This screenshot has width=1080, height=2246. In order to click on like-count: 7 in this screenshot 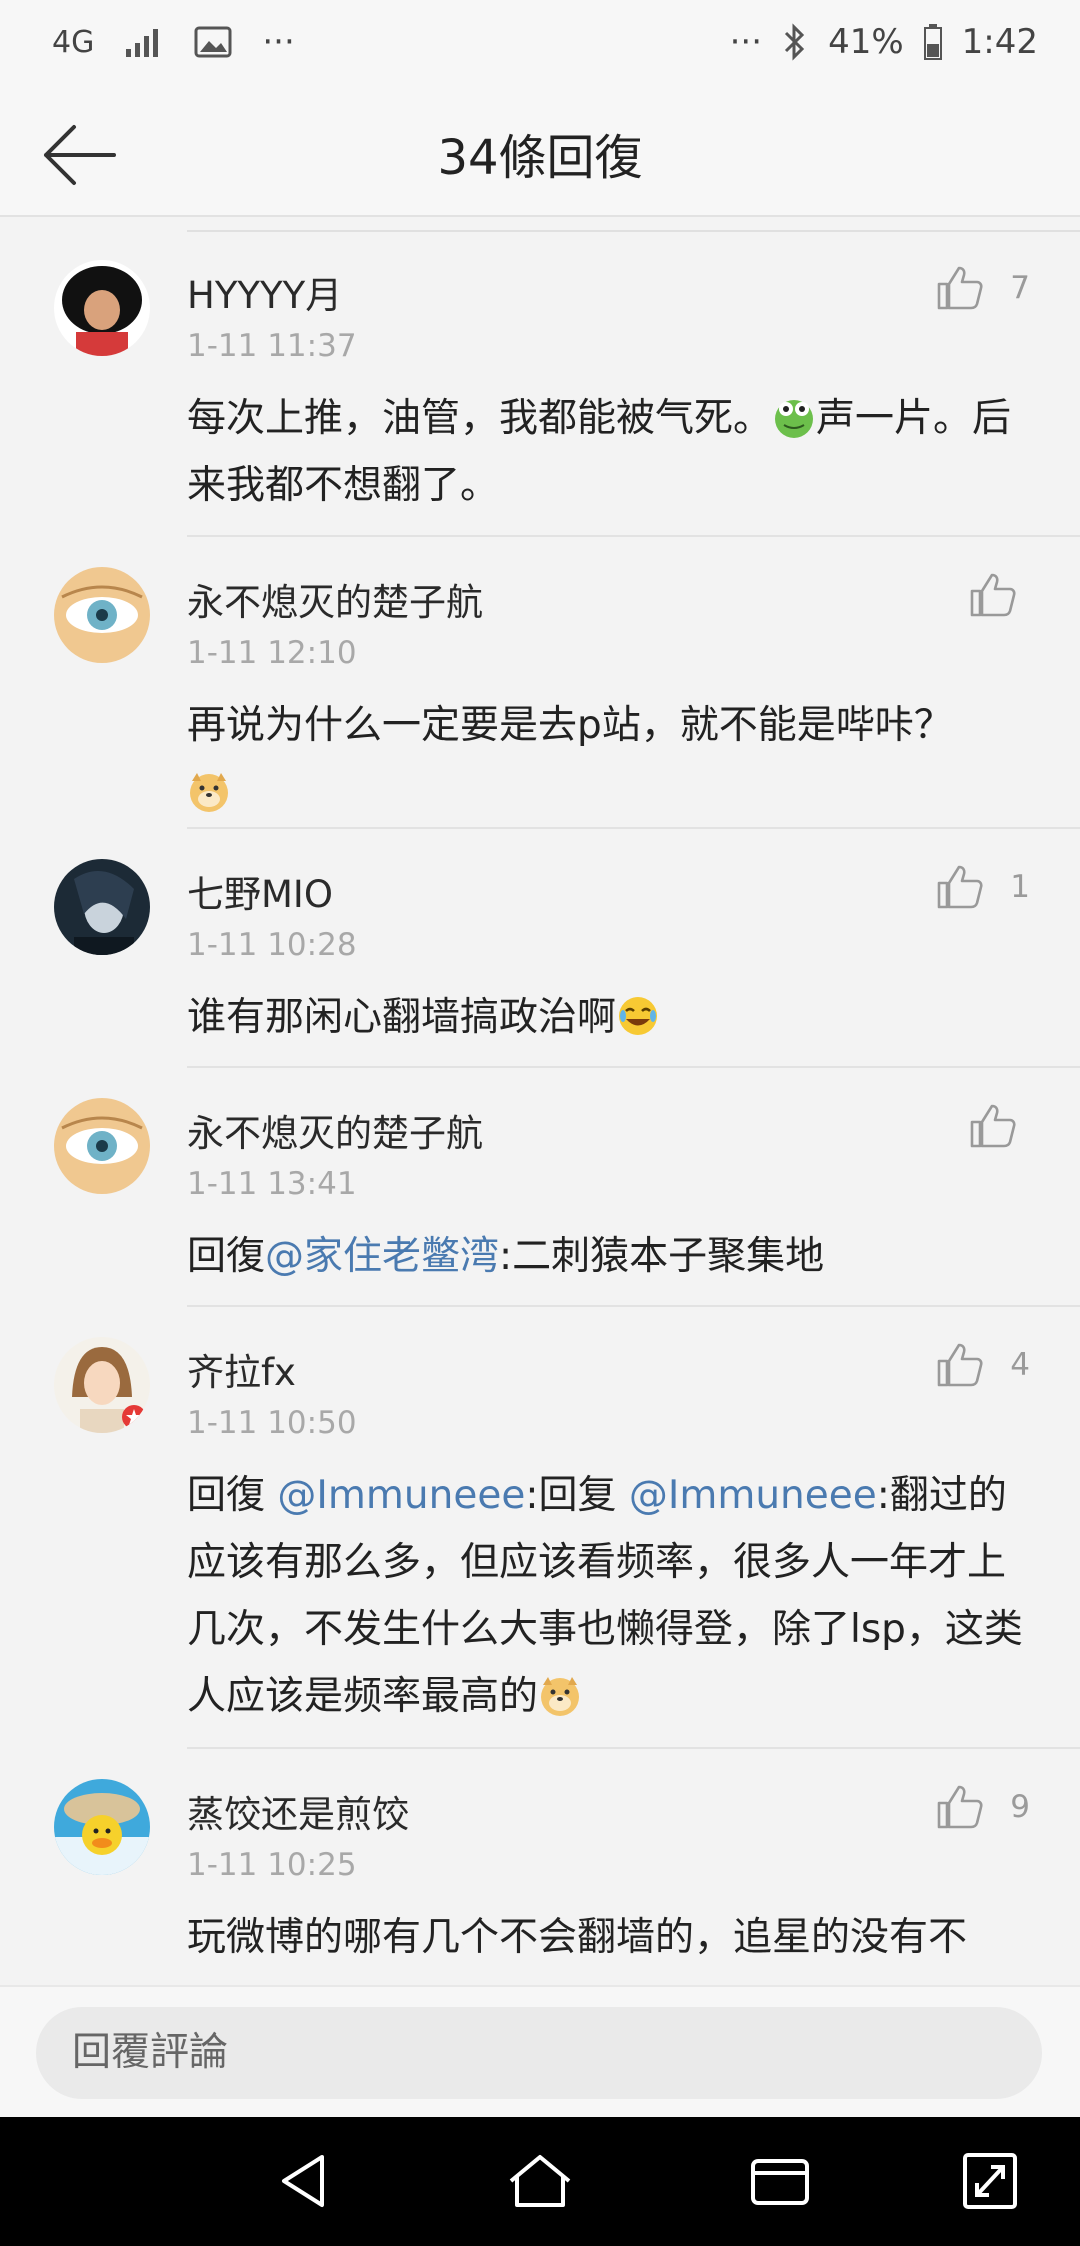, I will do `click(1020, 288)`.